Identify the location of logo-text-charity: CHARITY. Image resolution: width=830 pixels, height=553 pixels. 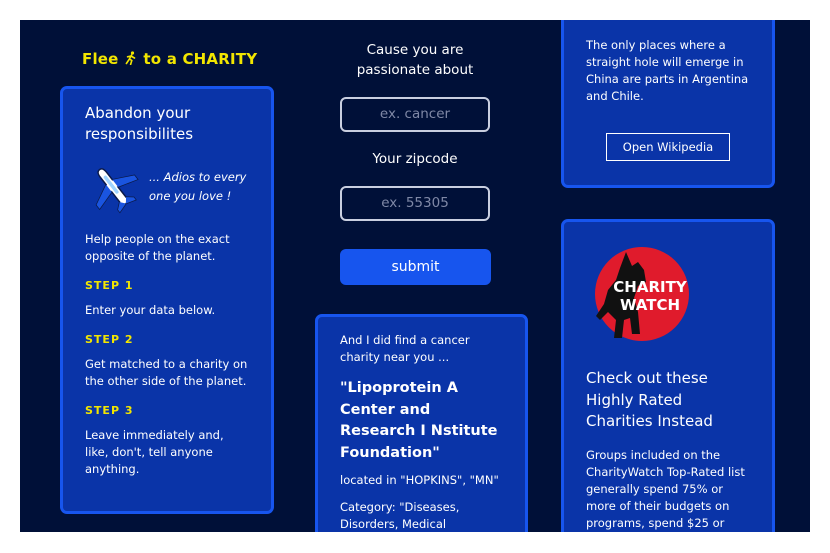
(650, 287).